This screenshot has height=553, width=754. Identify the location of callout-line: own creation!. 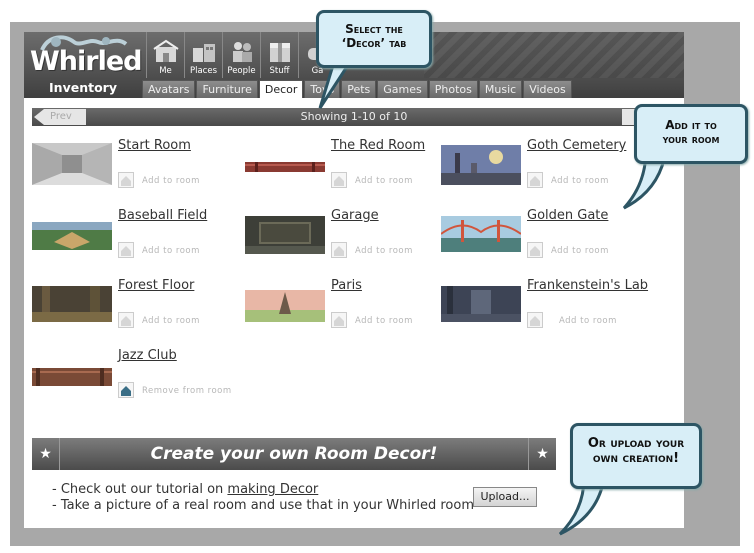
(636, 458).